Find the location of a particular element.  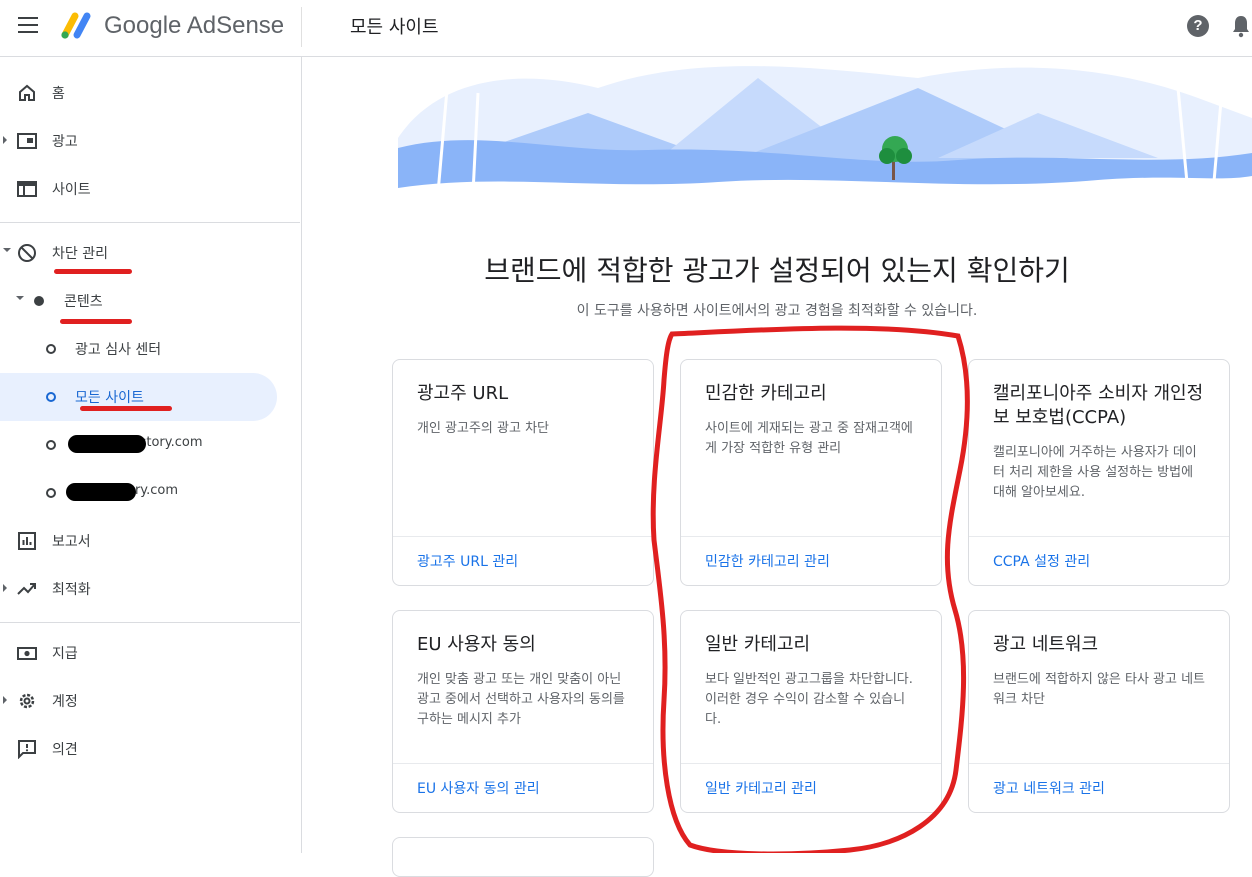

sidebar-item-label: 보고서 is located at coordinates (71, 542).